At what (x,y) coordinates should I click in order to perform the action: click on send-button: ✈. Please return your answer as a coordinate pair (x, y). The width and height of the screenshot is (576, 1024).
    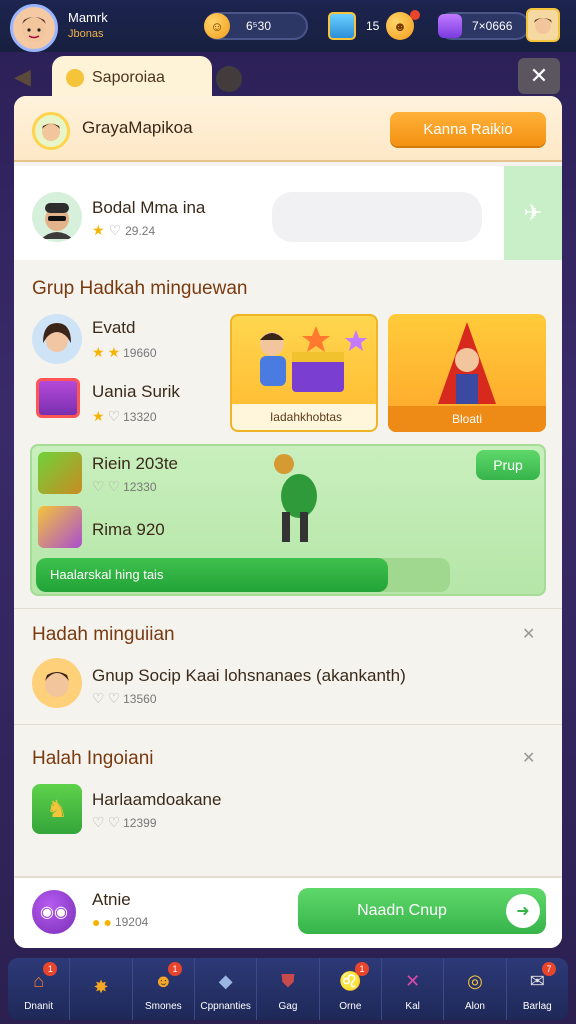
    Looking at the image, I should click on (533, 213).